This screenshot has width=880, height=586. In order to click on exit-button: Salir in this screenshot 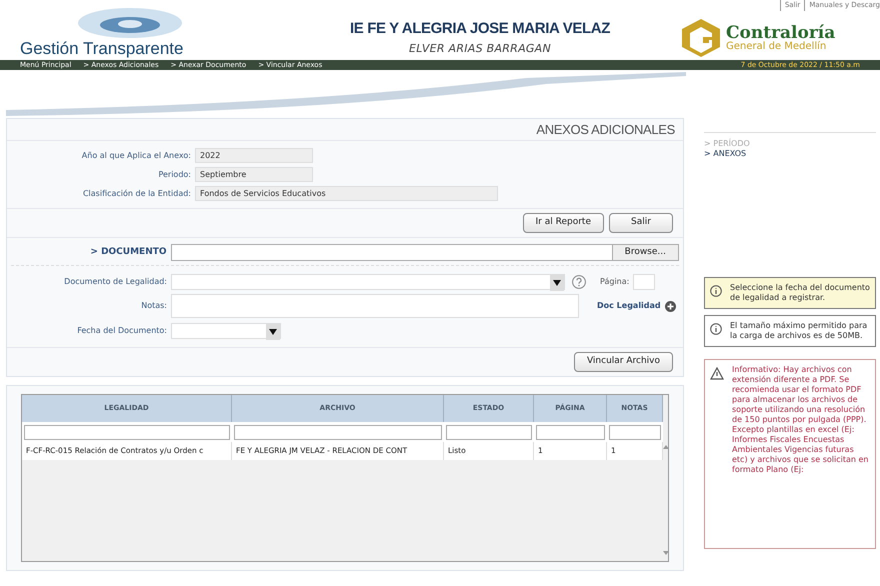, I will do `click(641, 223)`.